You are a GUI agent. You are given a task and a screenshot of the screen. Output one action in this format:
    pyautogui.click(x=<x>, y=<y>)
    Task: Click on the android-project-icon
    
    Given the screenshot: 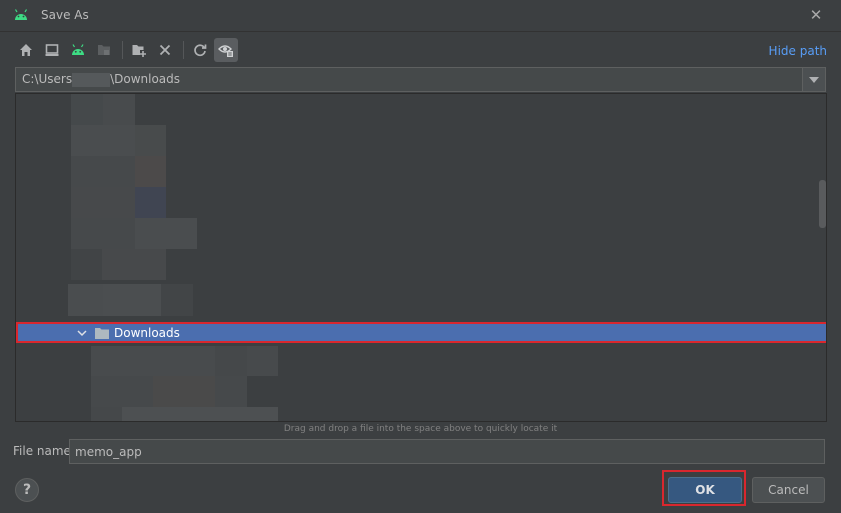 What is the action you would take?
    pyautogui.click(x=78, y=49)
    